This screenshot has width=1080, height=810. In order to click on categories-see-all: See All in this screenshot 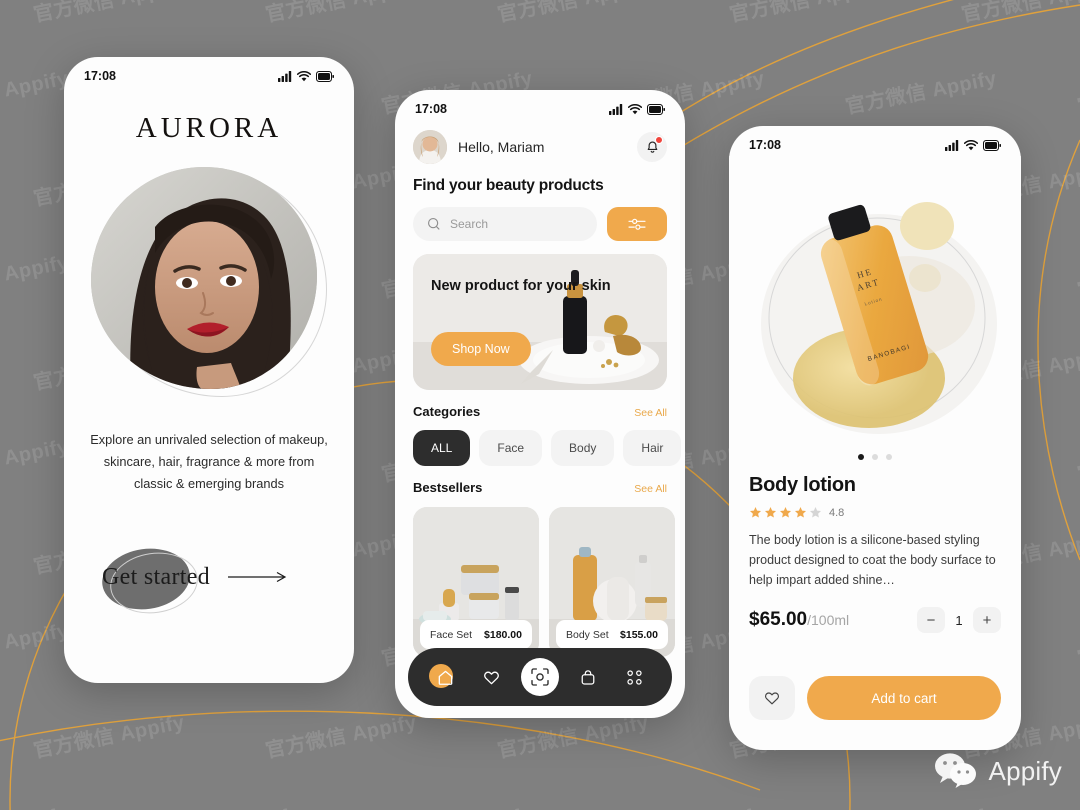, I will do `click(650, 413)`.